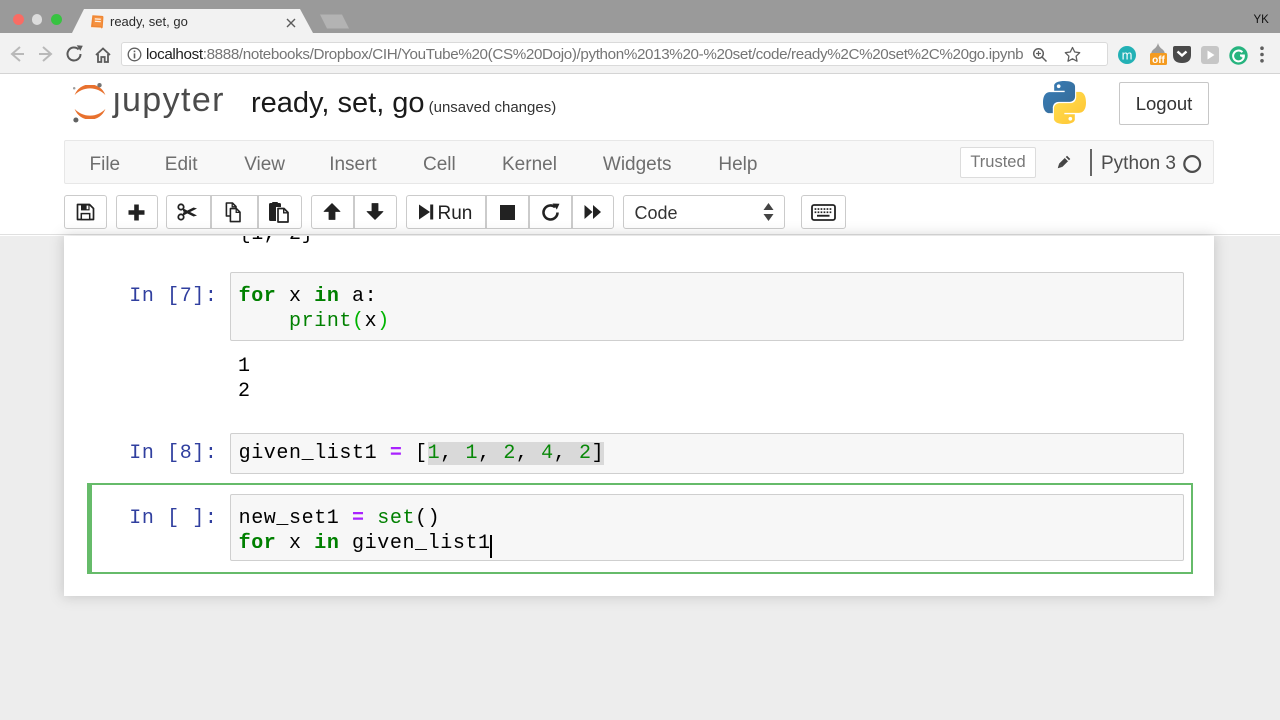 Image resolution: width=1280 pixels, height=720 pixels. What do you see at coordinates (1158, 60) in the screenshot?
I see `svg-text: off` at bounding box center [1158, 60].